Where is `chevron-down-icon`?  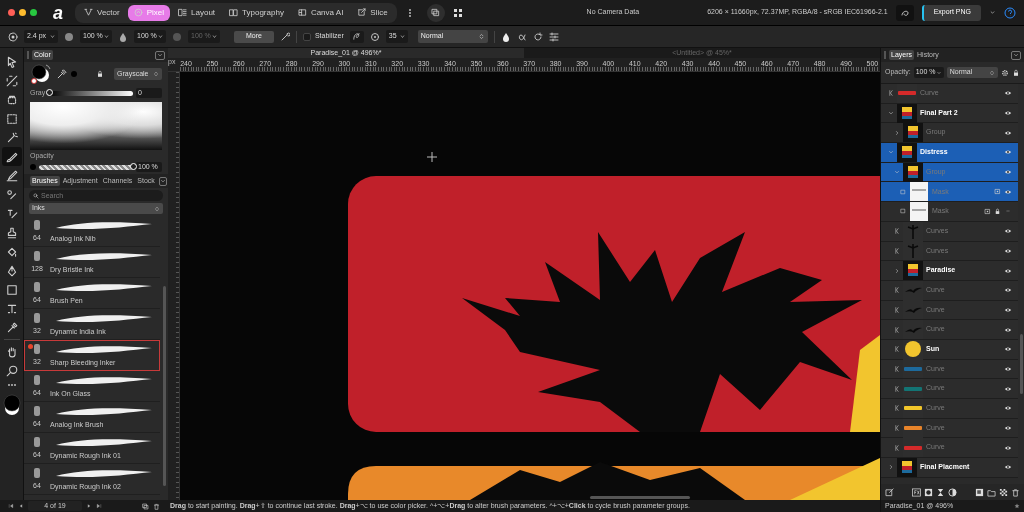
chevron-down-icon is located at coordinates (891, 113).